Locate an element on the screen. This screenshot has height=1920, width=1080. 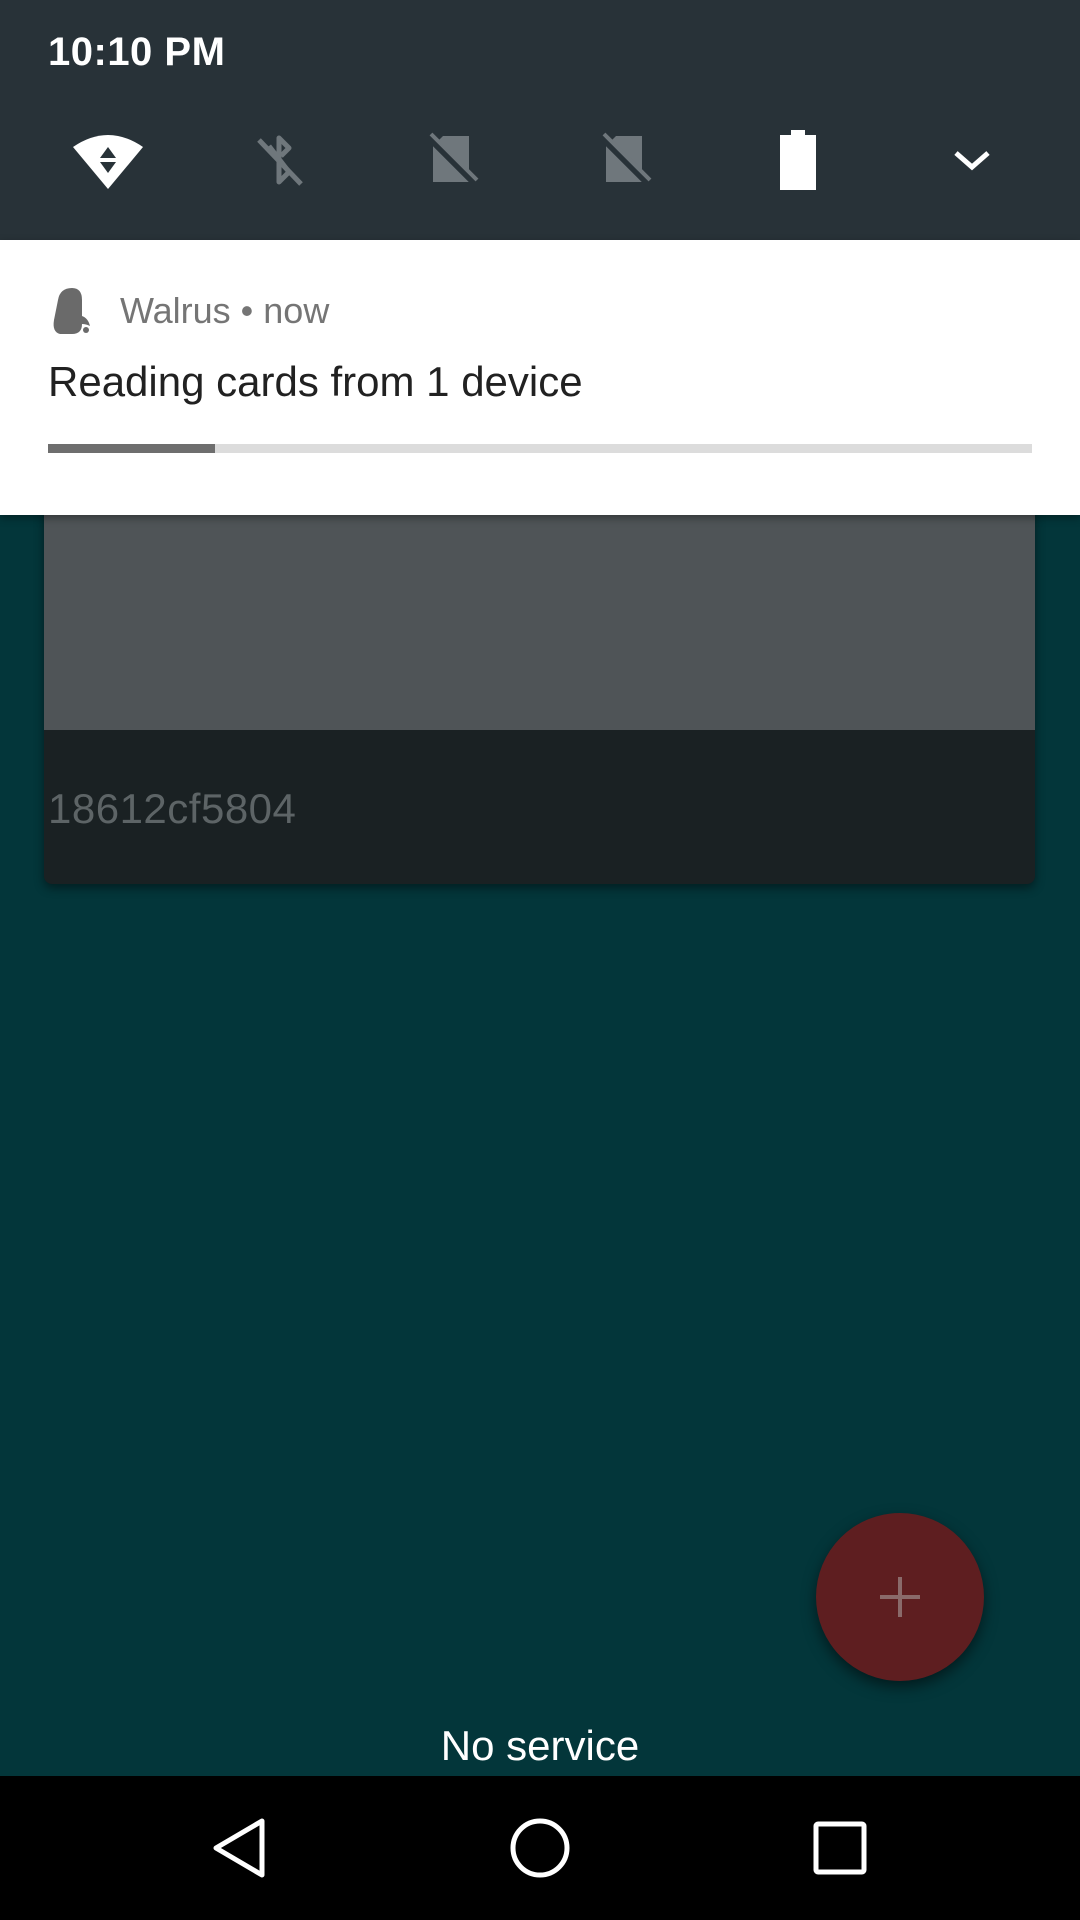
chevron-down-icon is located at coordinates (972, 161).